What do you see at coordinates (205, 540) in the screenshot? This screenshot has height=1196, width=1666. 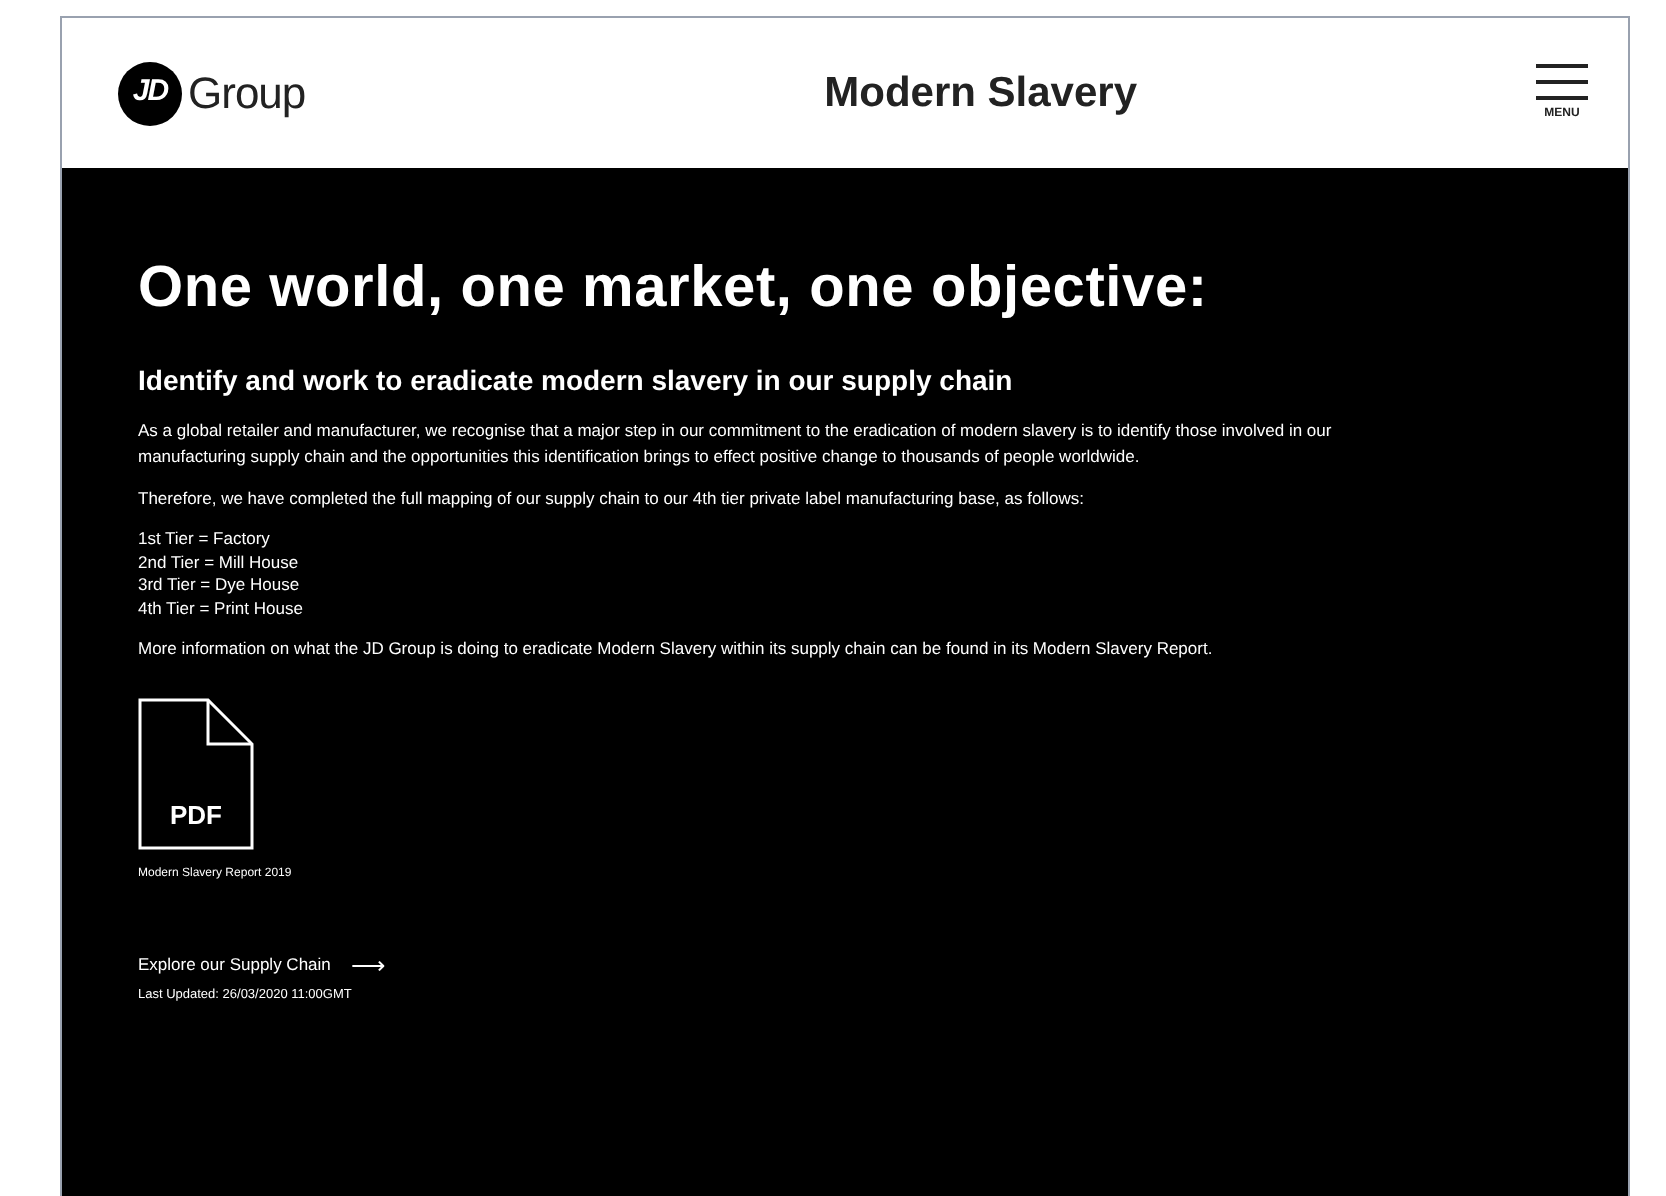 I see `tier-item: 1st Tier = Factory` at bounding box center [205, 540].